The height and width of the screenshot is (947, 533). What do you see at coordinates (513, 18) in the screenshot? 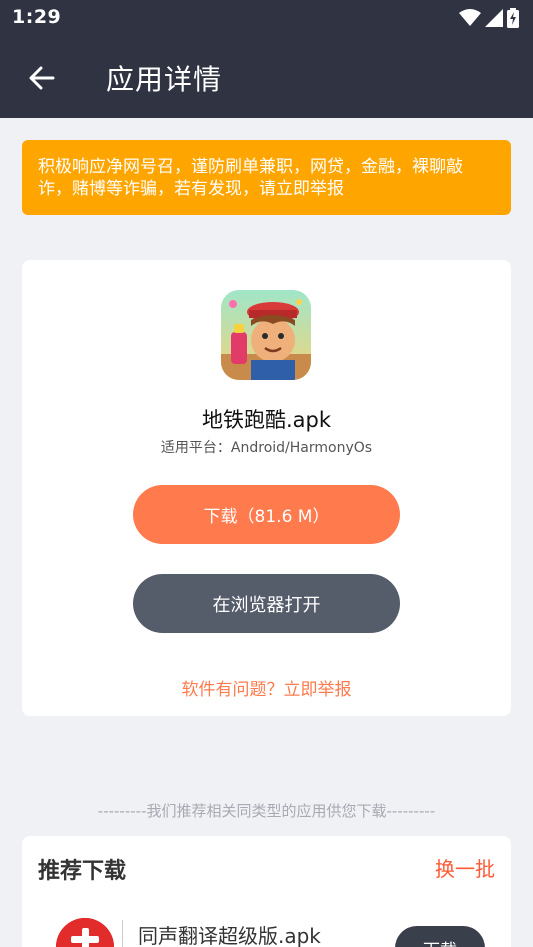
I see `battery-charging-icon` at bounding box center [513, 18].